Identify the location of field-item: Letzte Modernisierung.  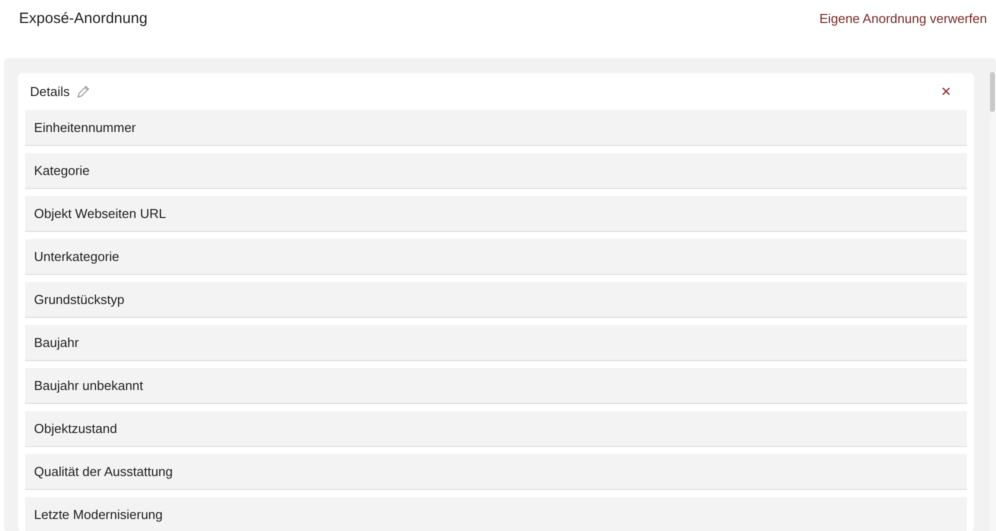
(496, 514).